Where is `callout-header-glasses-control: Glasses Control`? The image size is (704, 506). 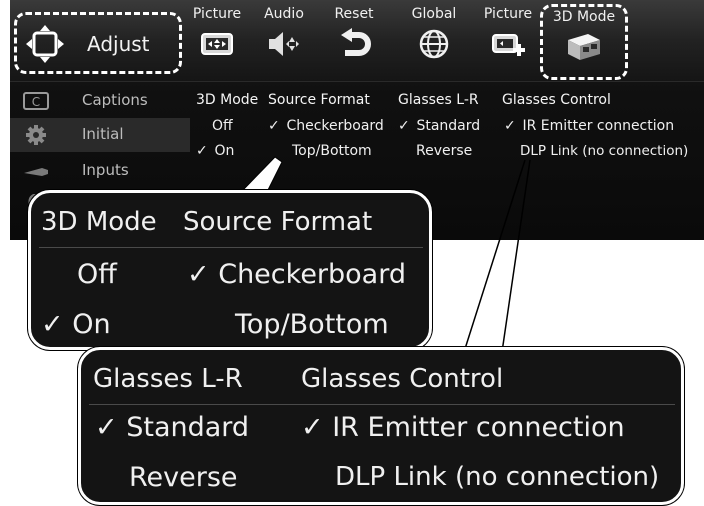 callout-header-glasses-control: Glasses Control is located at coordinates (402, 379).